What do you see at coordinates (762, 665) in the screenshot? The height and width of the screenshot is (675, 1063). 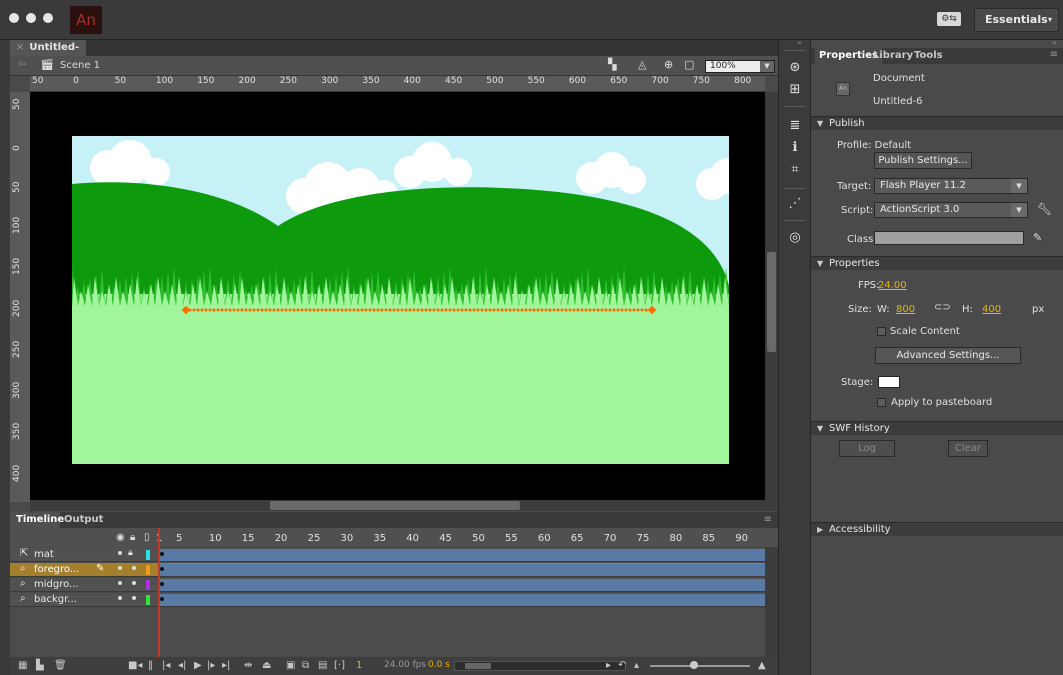 I see `zoom-in-icon: ▲` at bounding box center [762, 665].